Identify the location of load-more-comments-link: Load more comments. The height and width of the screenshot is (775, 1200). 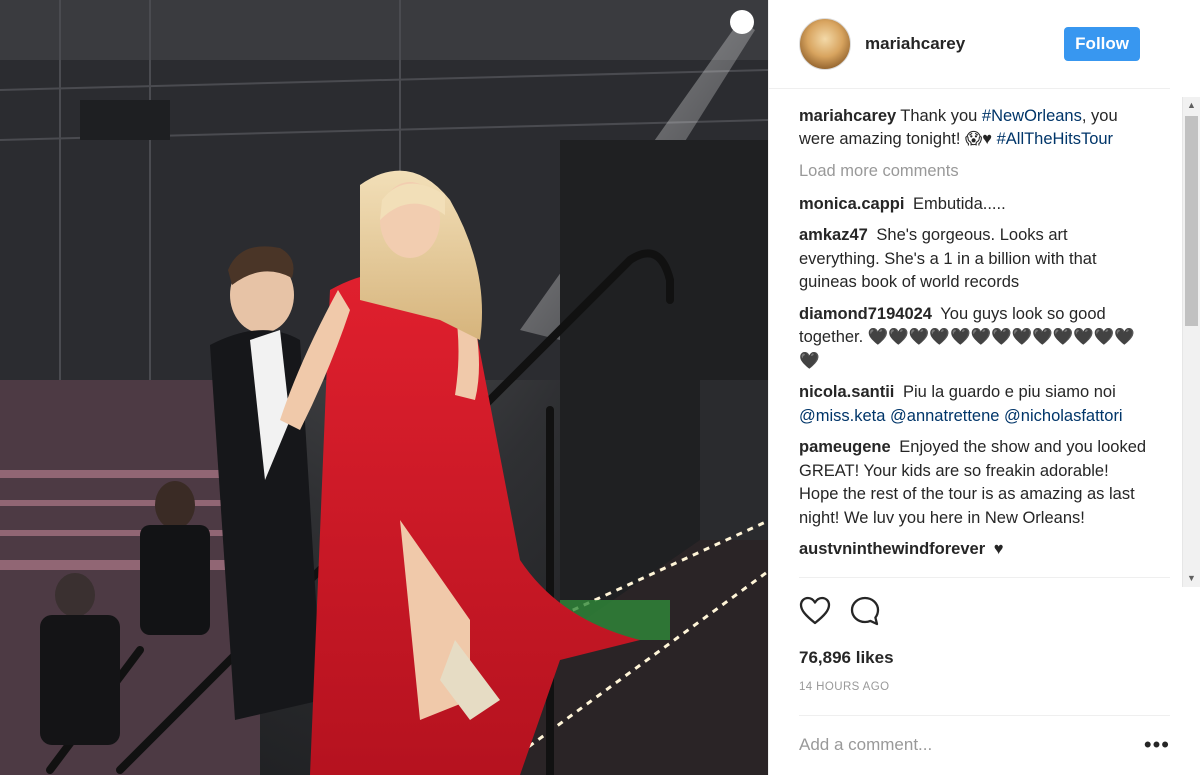
(973, 171).